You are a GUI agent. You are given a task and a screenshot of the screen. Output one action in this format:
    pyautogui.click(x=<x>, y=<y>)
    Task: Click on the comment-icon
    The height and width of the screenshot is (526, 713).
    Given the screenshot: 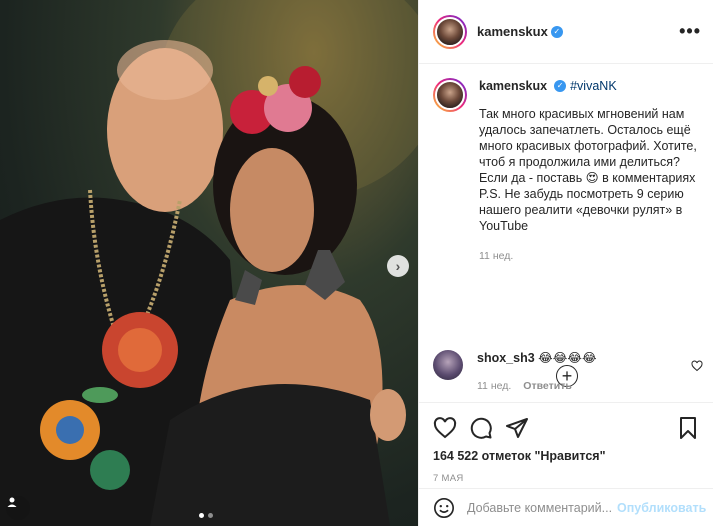 What is the action you would take?
    pyautogui.click(x=481, y=428)
    